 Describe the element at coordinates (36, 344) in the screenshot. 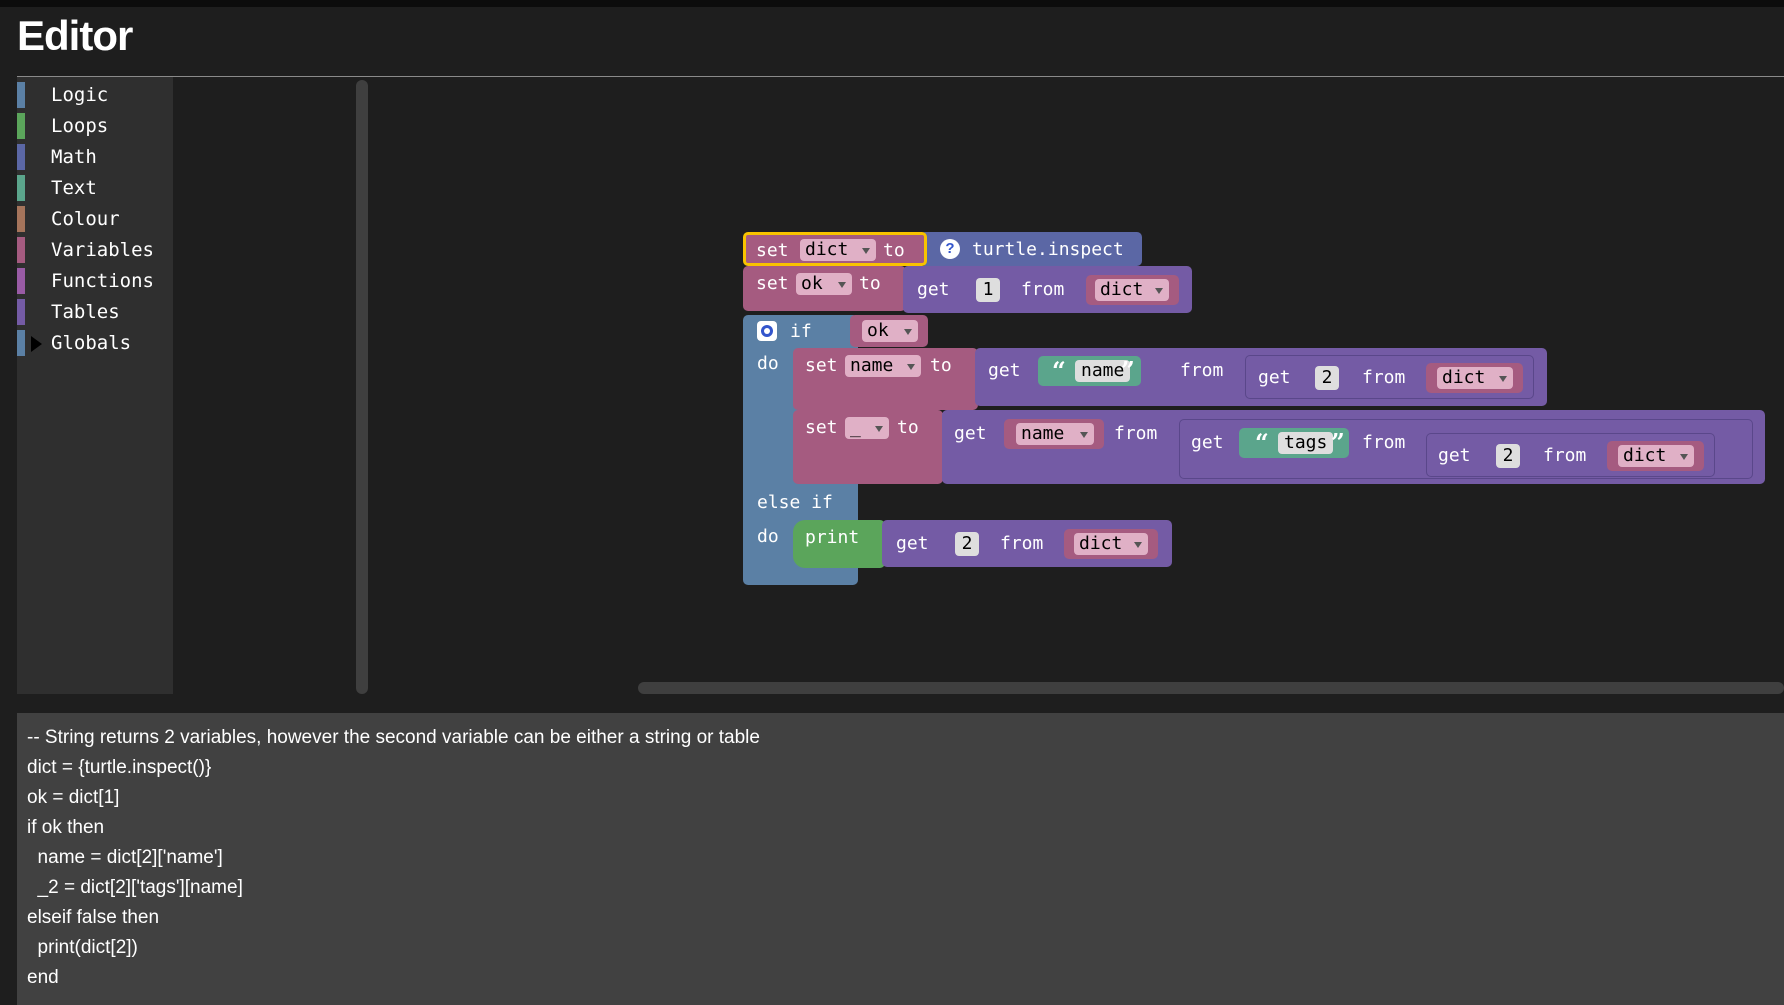

I see `expand-arrow-icon` at that location.